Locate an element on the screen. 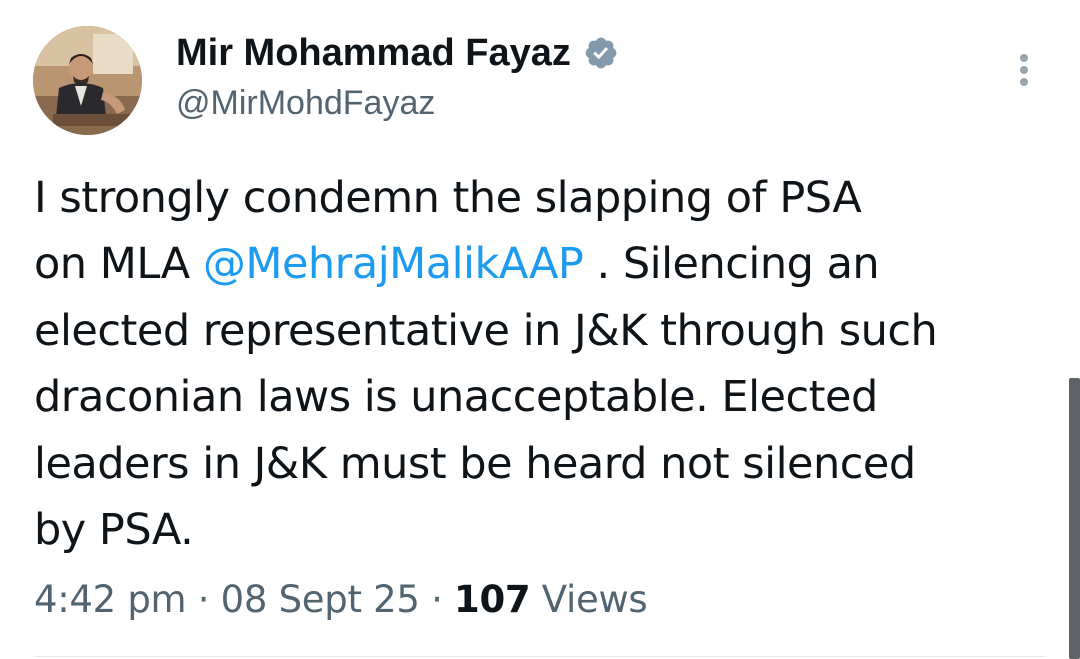  profile-photo is located at coordinates (87, 80).